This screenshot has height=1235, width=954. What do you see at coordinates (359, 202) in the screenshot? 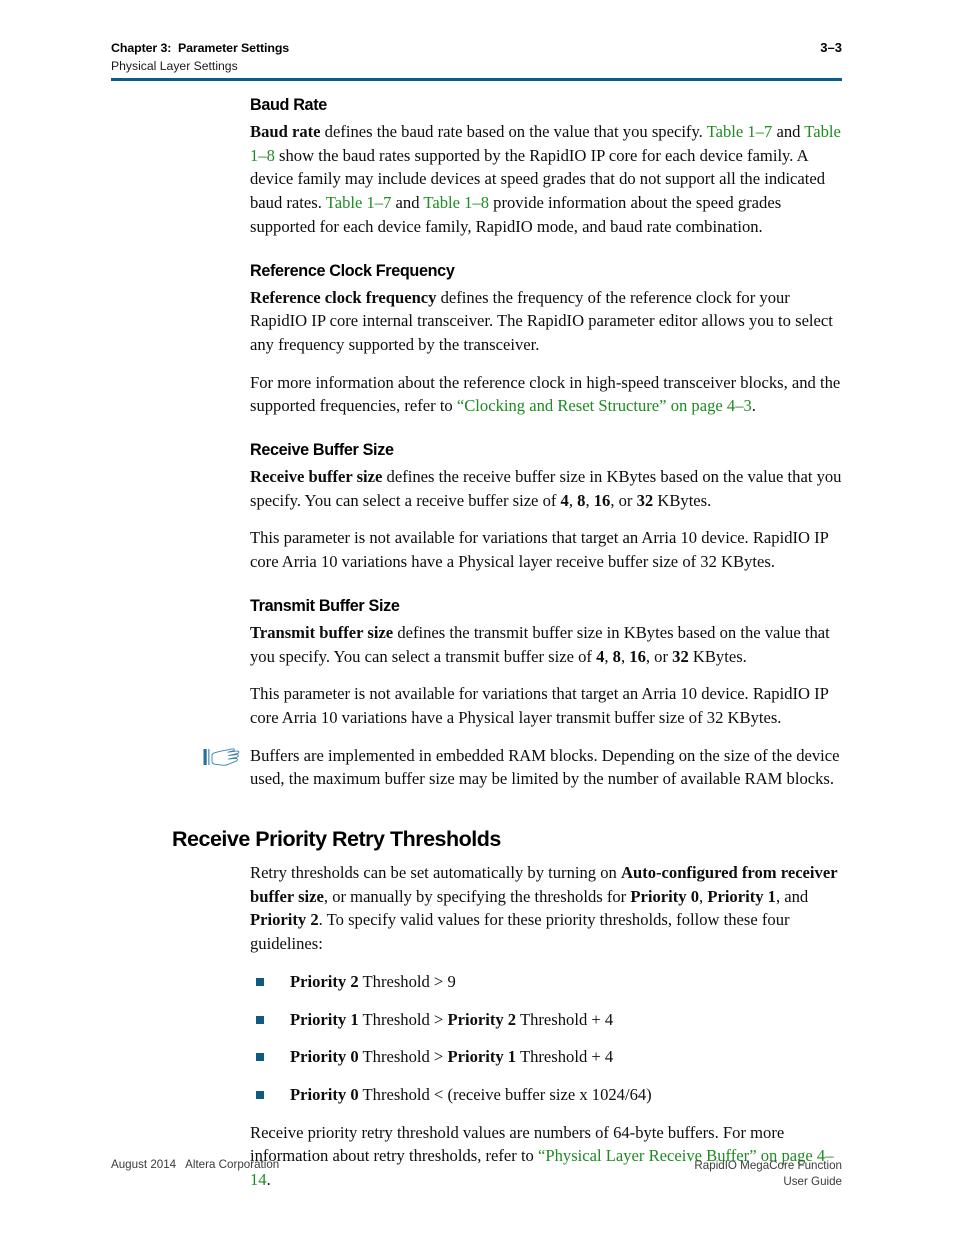
I see `xref-table-1-7-b: Table 1–7` at bounding box center [359, 202].